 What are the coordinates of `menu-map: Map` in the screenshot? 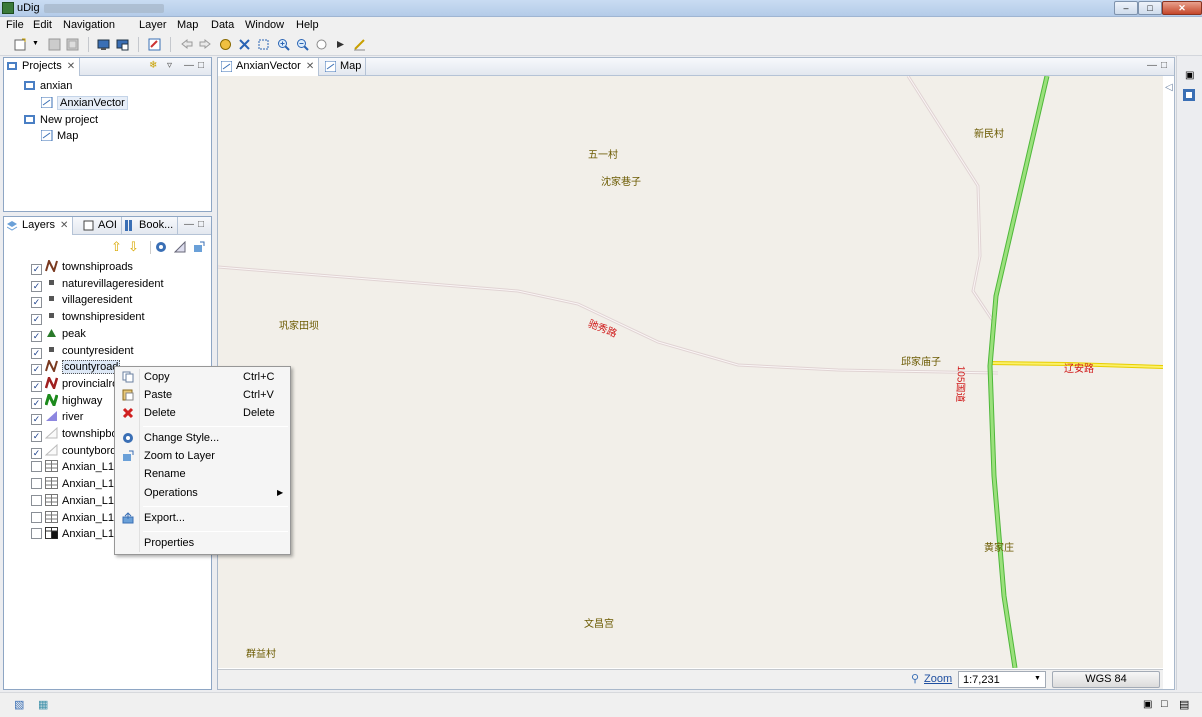 It's located at (187, 25).